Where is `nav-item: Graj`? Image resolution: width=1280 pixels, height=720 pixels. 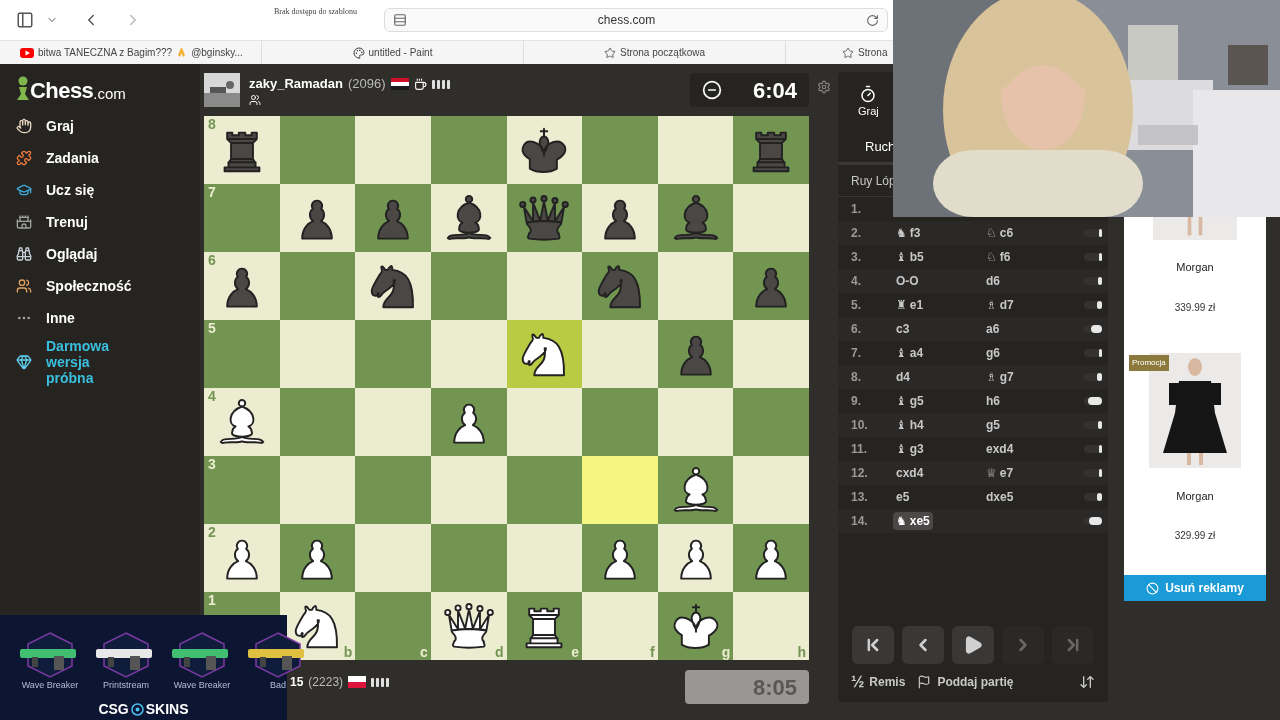
nav-item: Graj is located at coordinates (108, 126).